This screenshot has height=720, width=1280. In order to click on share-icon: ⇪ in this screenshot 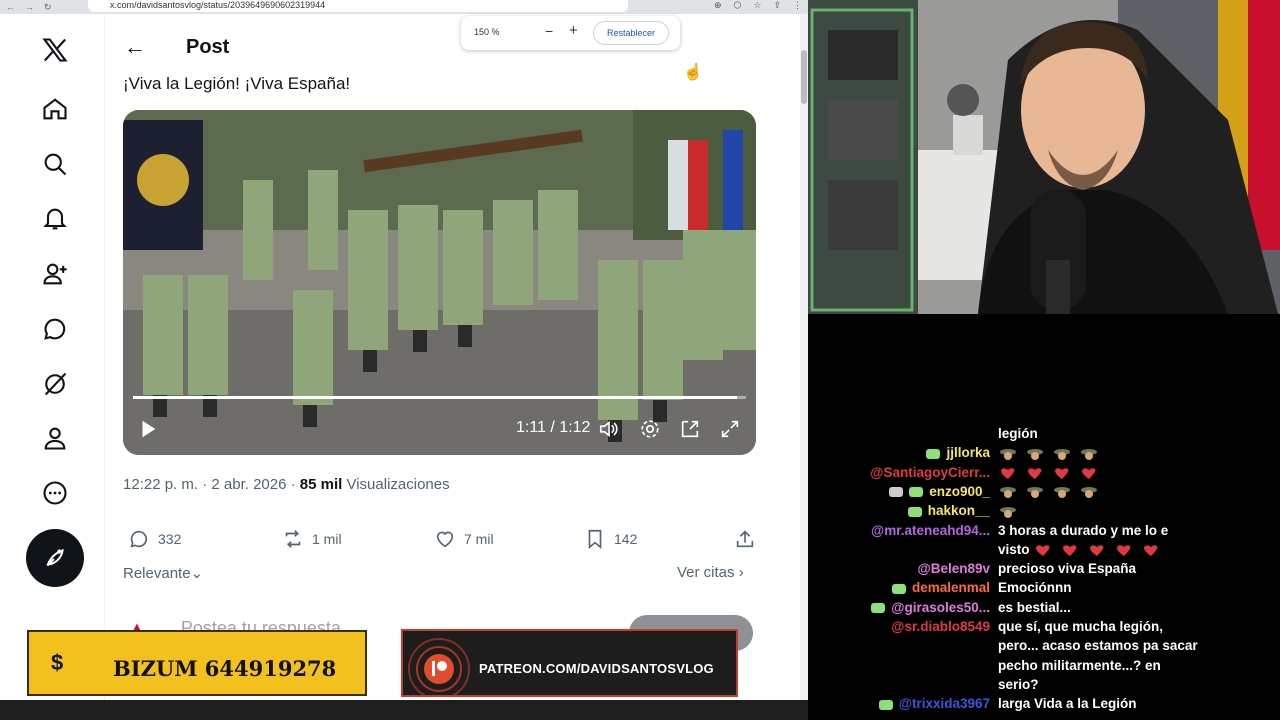, I will do `click(777, 5)`.